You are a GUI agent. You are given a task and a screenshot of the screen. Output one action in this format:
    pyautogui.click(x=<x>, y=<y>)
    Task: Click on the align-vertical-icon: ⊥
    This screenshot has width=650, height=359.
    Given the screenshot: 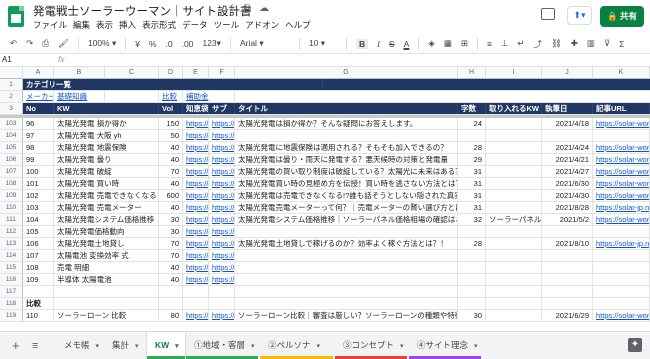 What is the action you would take?
    pyautogui.click(x=504, y=43)
    